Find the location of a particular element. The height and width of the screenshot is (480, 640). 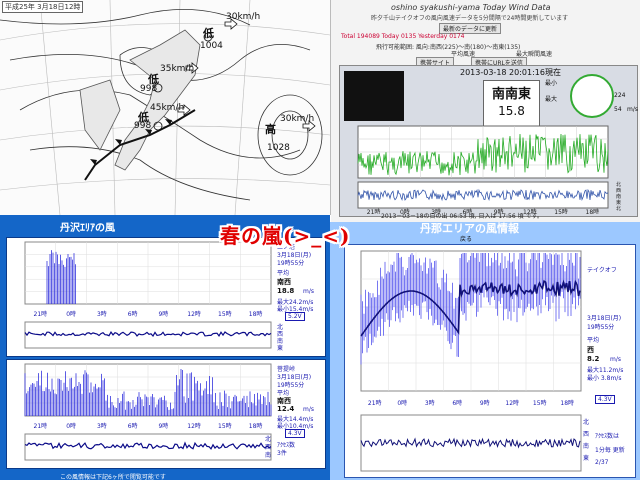

low-wind-3: 45km/h is located at coordinates (167, 108).